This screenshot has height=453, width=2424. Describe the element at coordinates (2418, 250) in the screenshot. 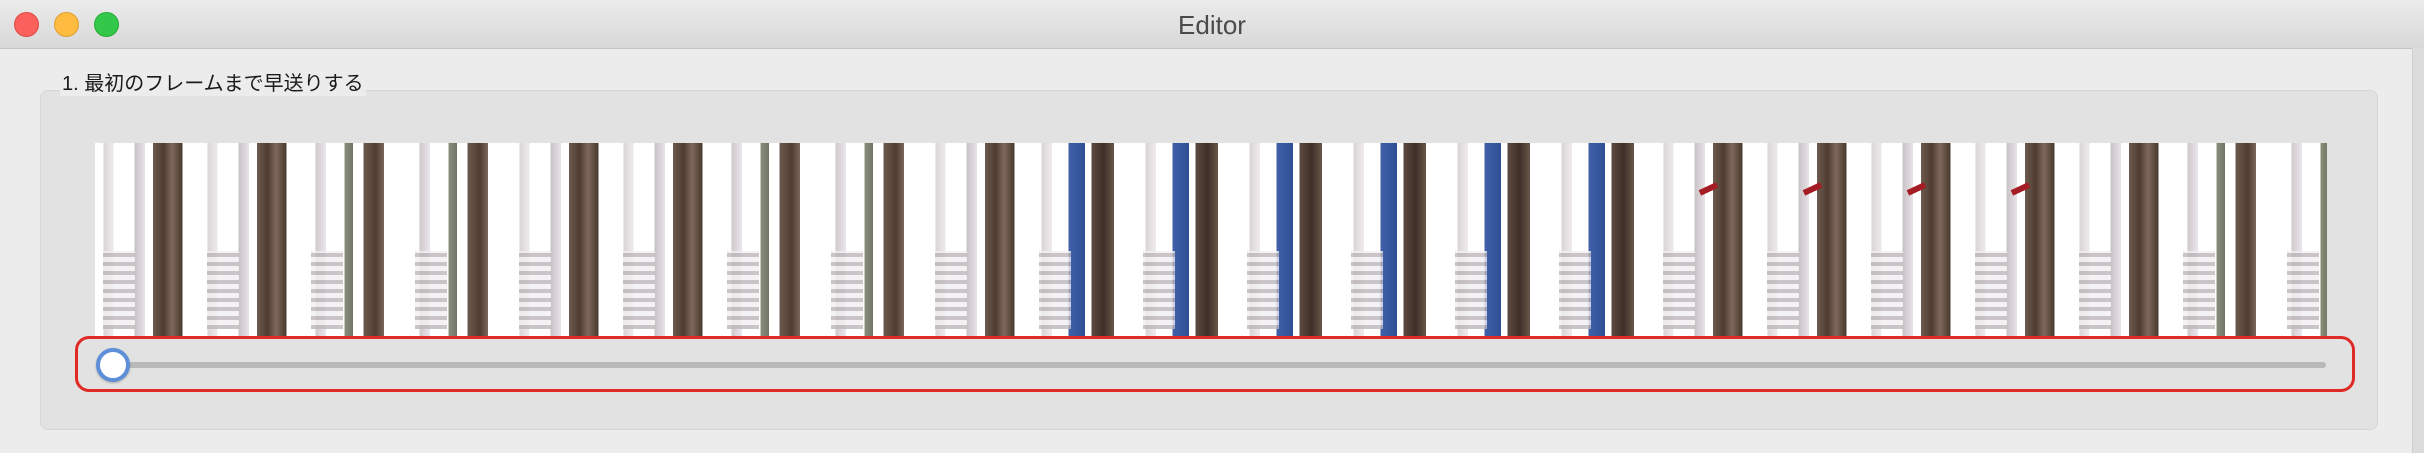

I see `window-right-edge` at that location.